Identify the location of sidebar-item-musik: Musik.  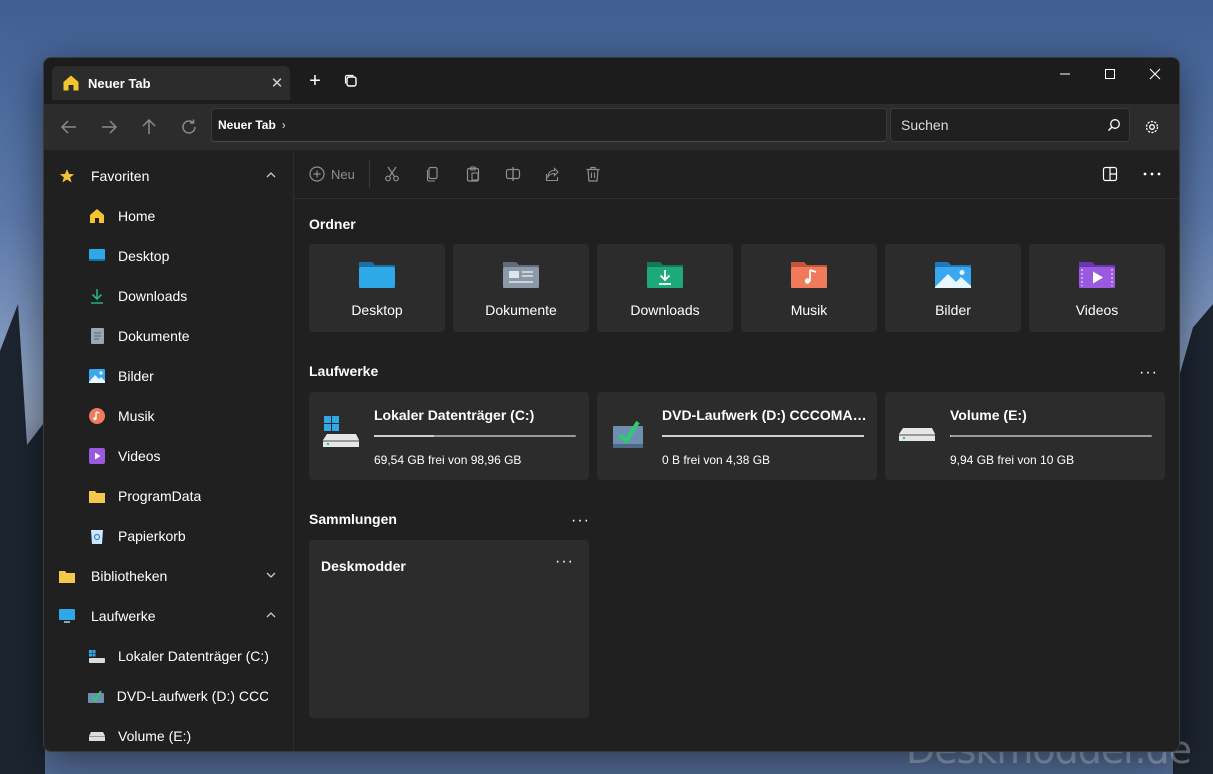
(208, 416).